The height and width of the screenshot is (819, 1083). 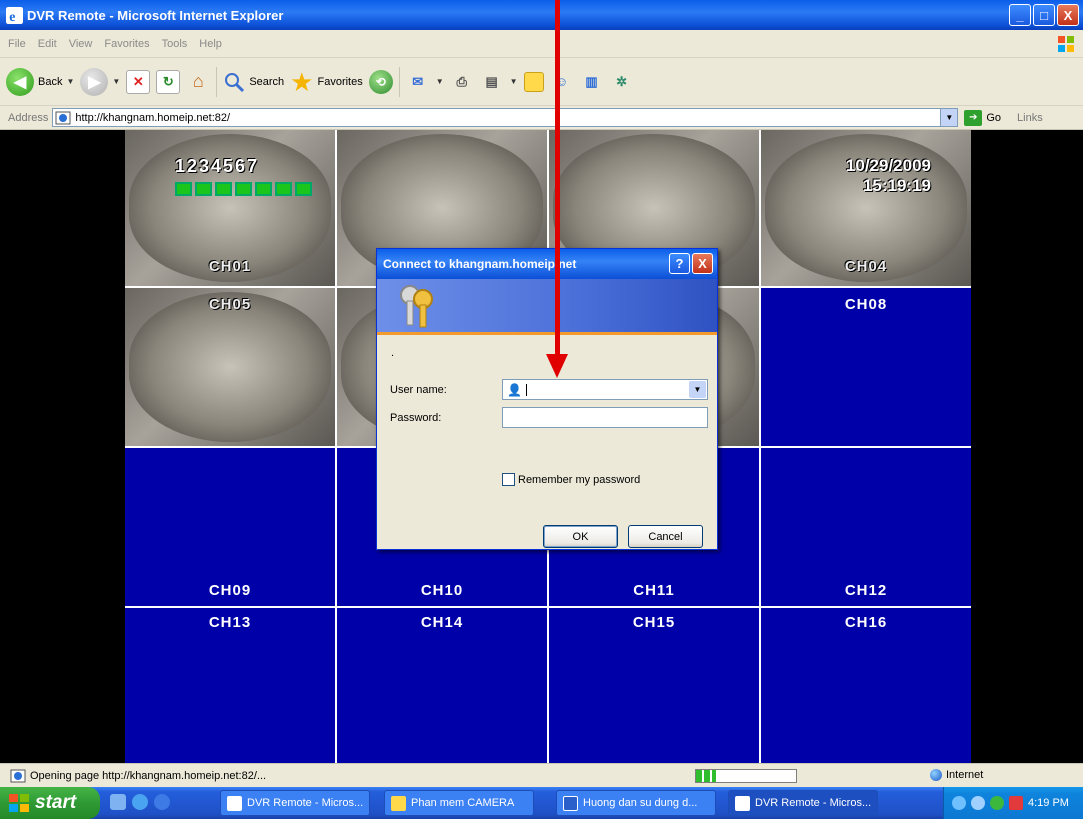 What do you see at coordinates (230, 688) in the screenshot?
I see `channel-tile-13: CH13` at bounding box center [230, 688].